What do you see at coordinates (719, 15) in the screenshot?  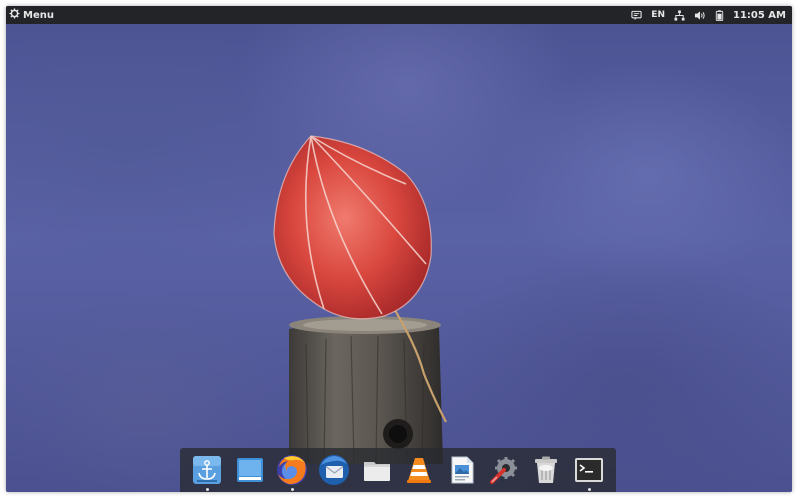 I see `battery-icon` at bounding box center [719, 15].